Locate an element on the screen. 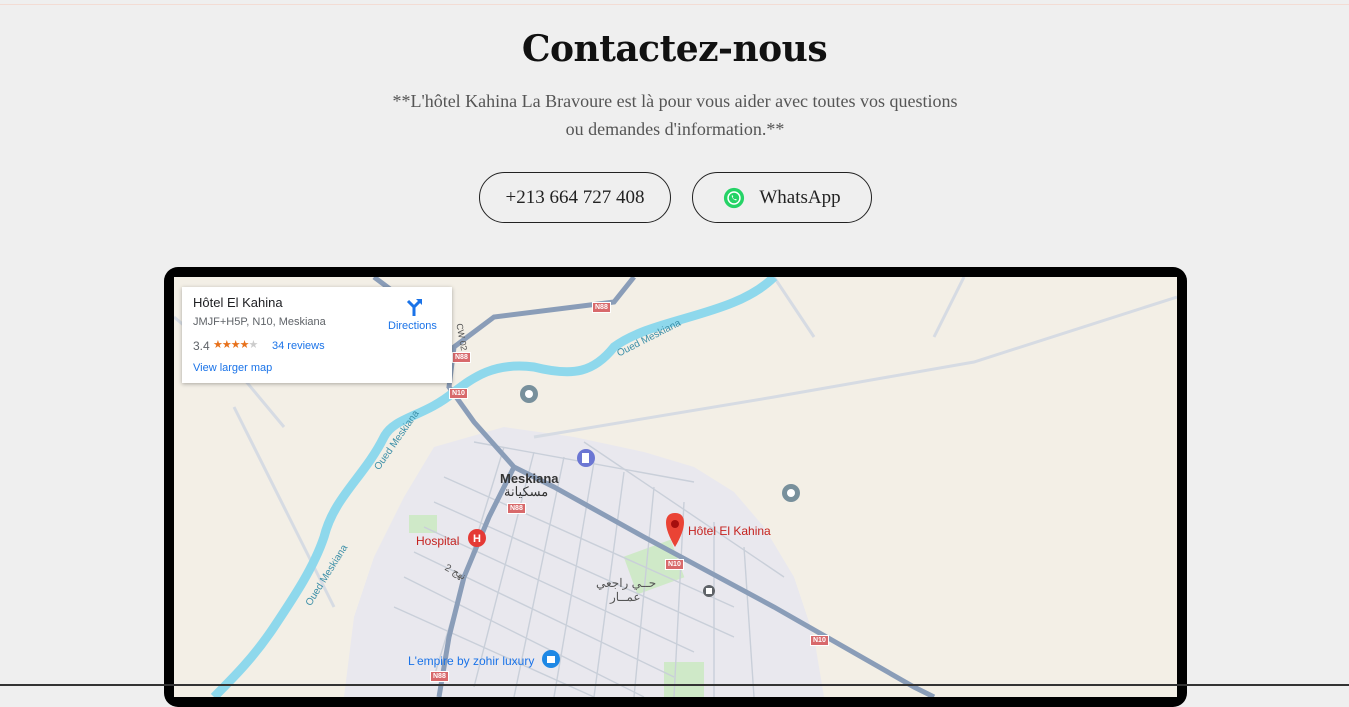 The width and height of the screenshot is (1349, 707). svg-text: H is located at coordinates (477, 539).